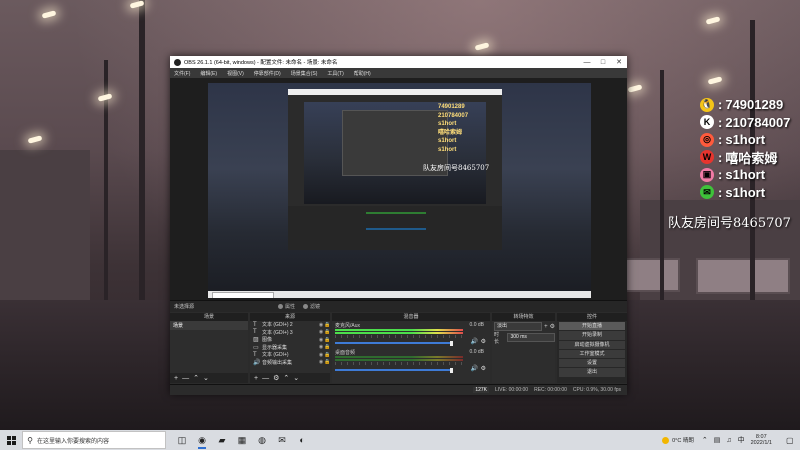  I want to click on taskbar-search-box: ⚲ 在这里输入你要搜索的内容, so click(94, 440).